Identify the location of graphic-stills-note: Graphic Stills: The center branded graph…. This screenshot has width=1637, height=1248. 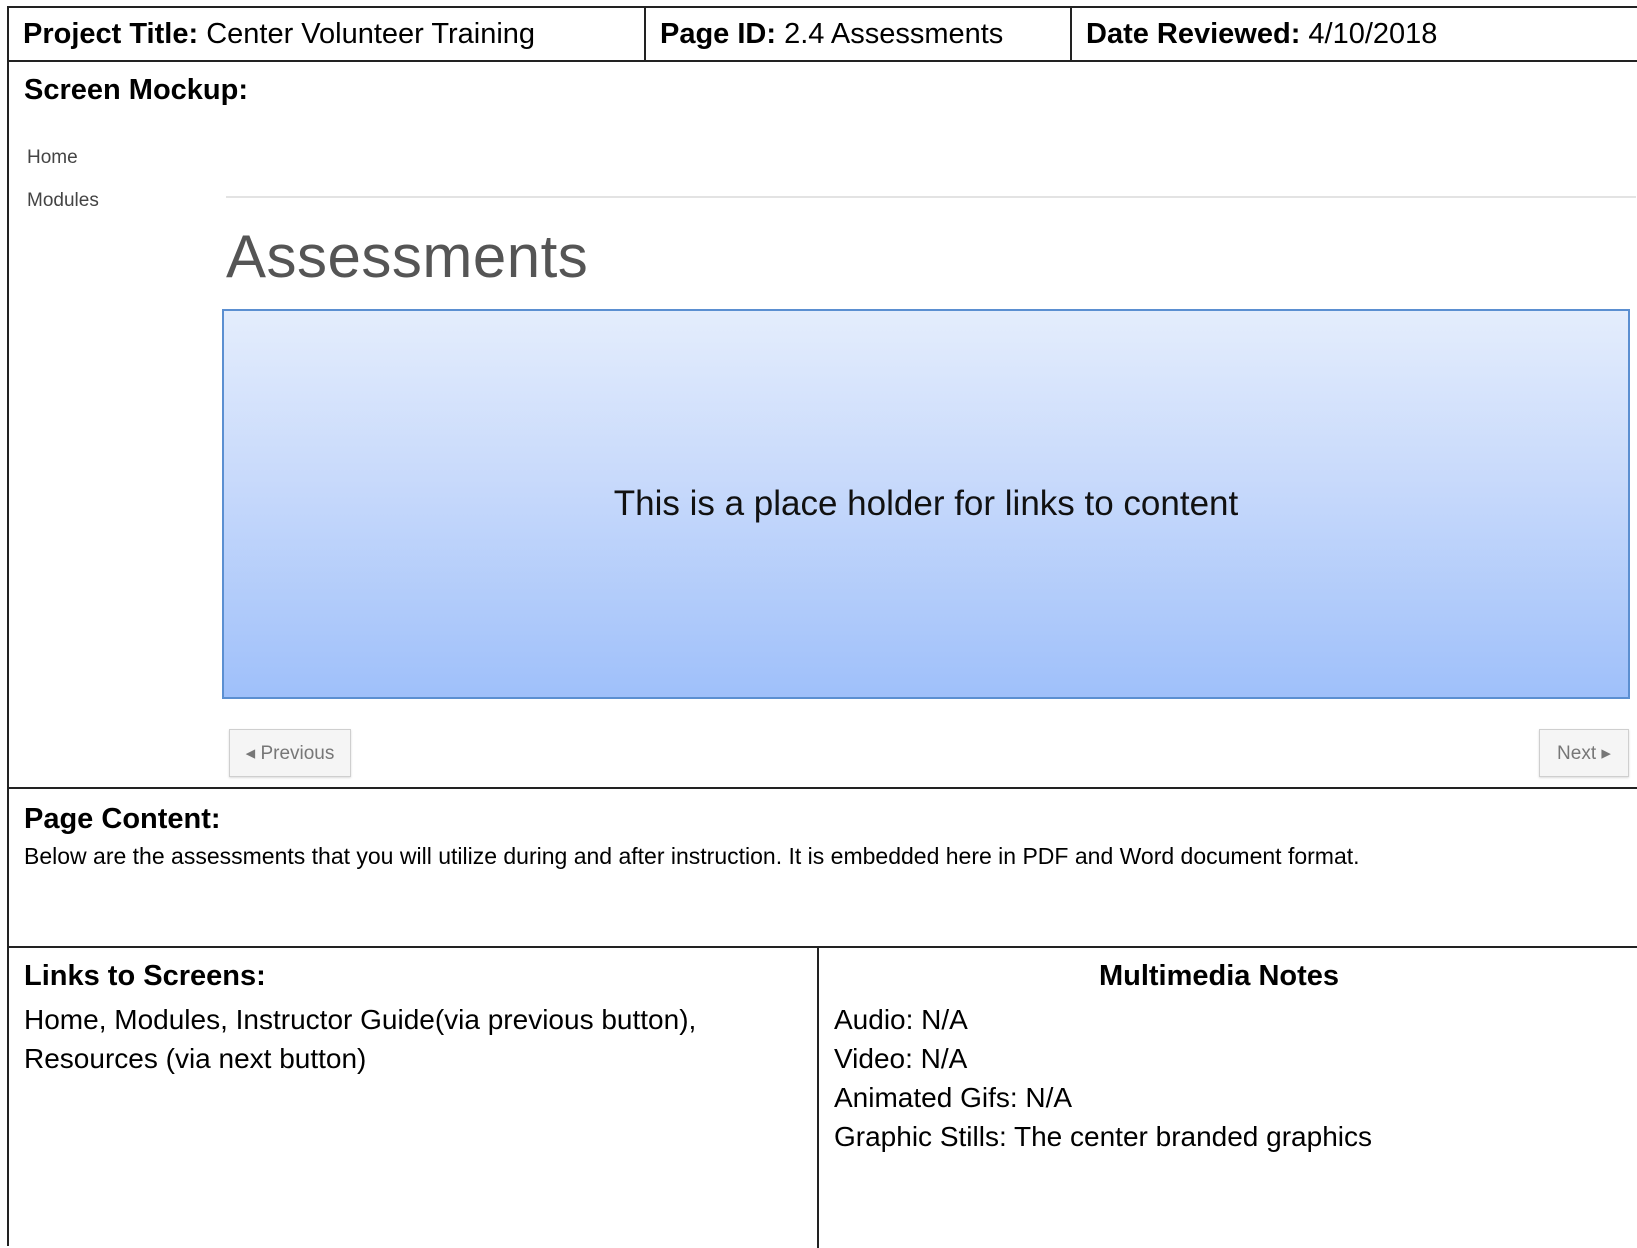
(1103, 1136).